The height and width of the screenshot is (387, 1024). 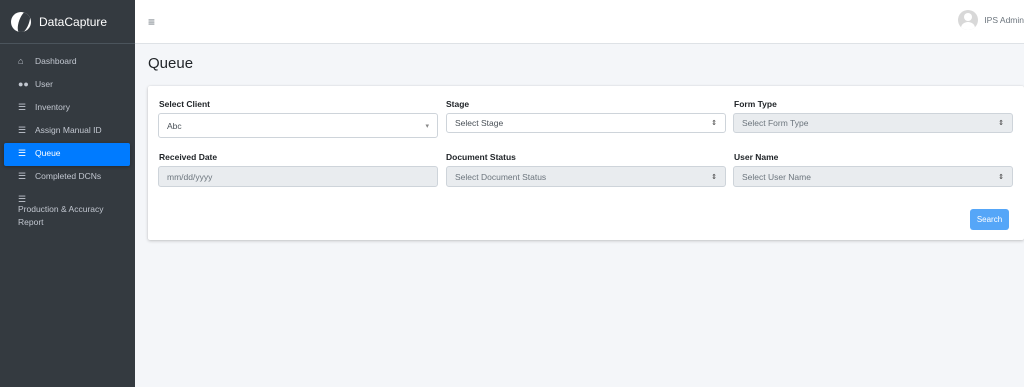 What do you see at coordinates (174, 125) in the screenshot?
I see `client-value: Abc` at bounding box center [174, 125].